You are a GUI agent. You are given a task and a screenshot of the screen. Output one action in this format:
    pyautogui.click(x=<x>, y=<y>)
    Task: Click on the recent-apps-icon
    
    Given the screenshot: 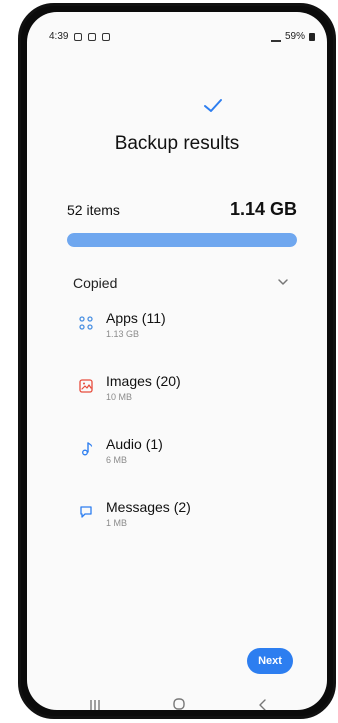 What is the action you would take?
    pyautogui.click(x=95, y=703)
    